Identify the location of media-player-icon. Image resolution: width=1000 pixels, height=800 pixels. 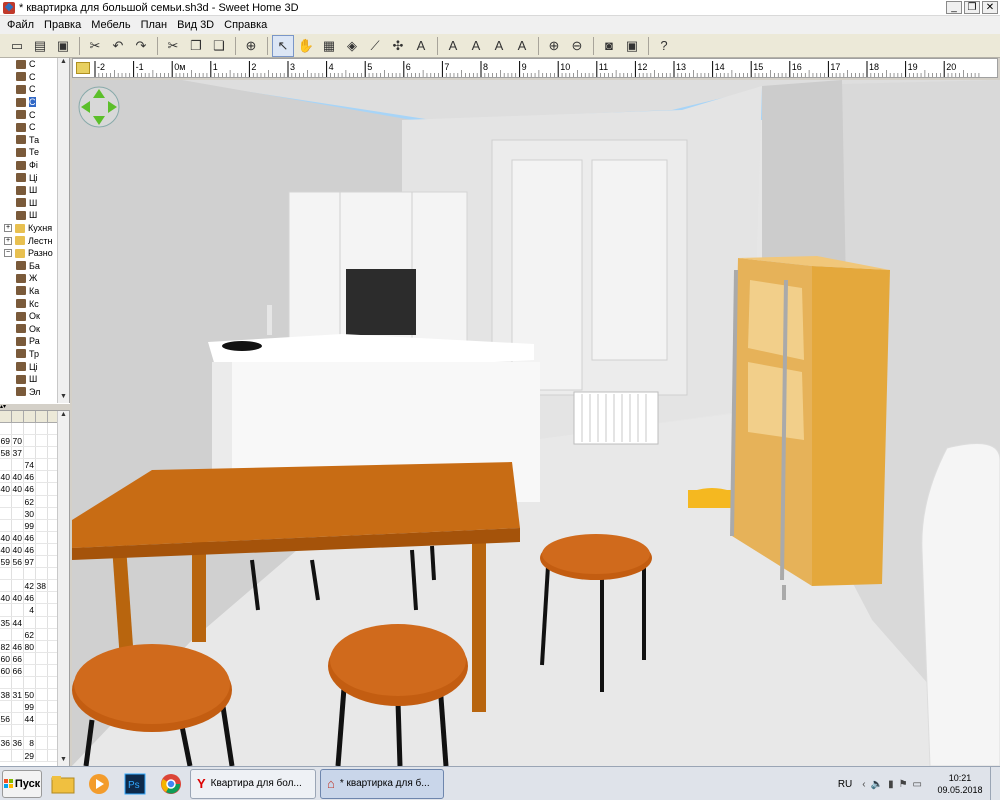
(99, 784).